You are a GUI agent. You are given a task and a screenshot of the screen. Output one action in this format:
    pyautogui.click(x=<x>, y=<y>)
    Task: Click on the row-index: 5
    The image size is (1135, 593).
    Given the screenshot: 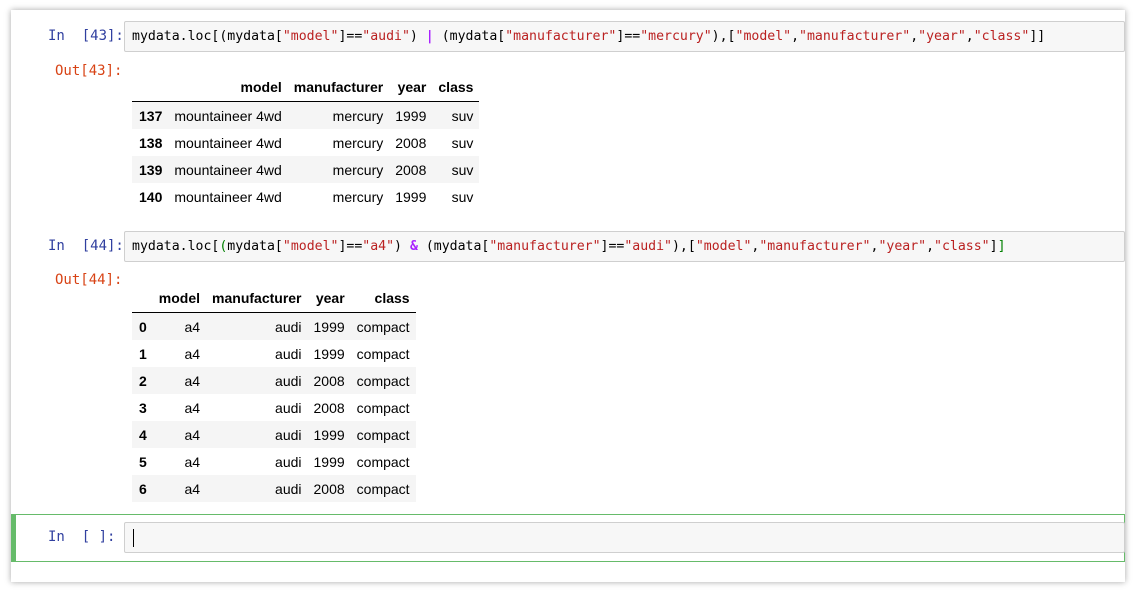 What is the action you would take?
    pyautogui.click(x=143, y=461)
    